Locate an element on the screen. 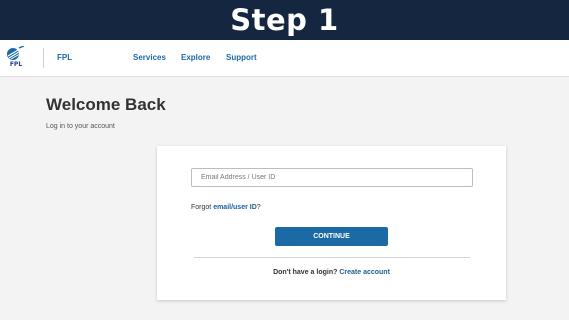 This screenshot has height=320, width=569. fpl-logo: FPL is located at coordinates (15, 58).